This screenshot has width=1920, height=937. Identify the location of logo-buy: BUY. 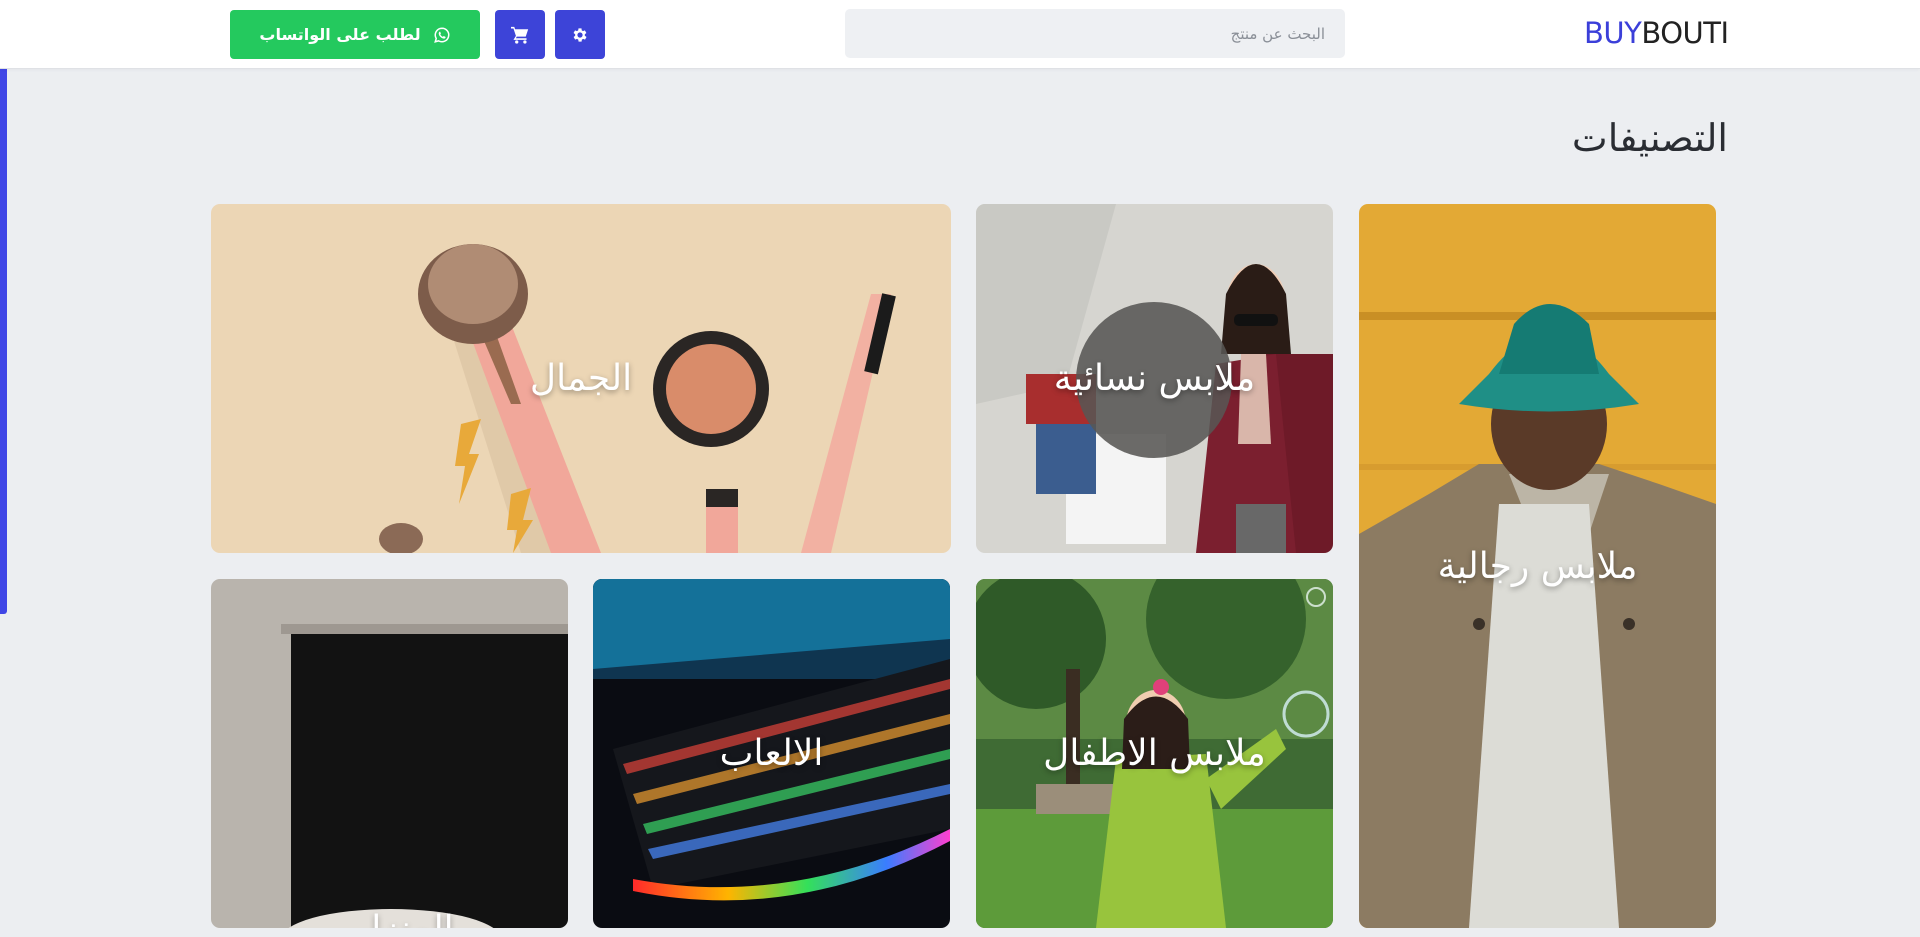
(1613, 33).